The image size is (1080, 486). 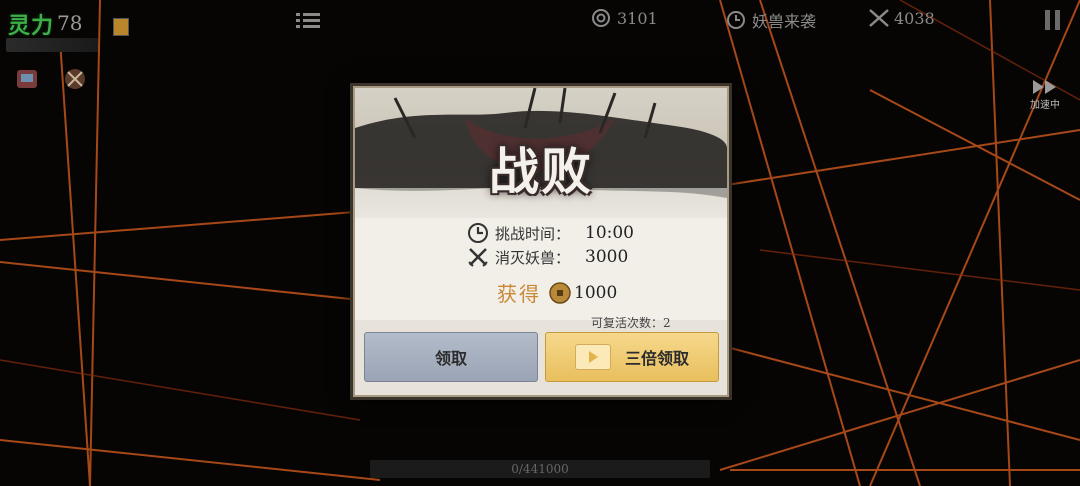 What do you see at coordinates (914, 18) in the screenshot?
I see `kill-count: 4038` at bounding box center [914, 18].